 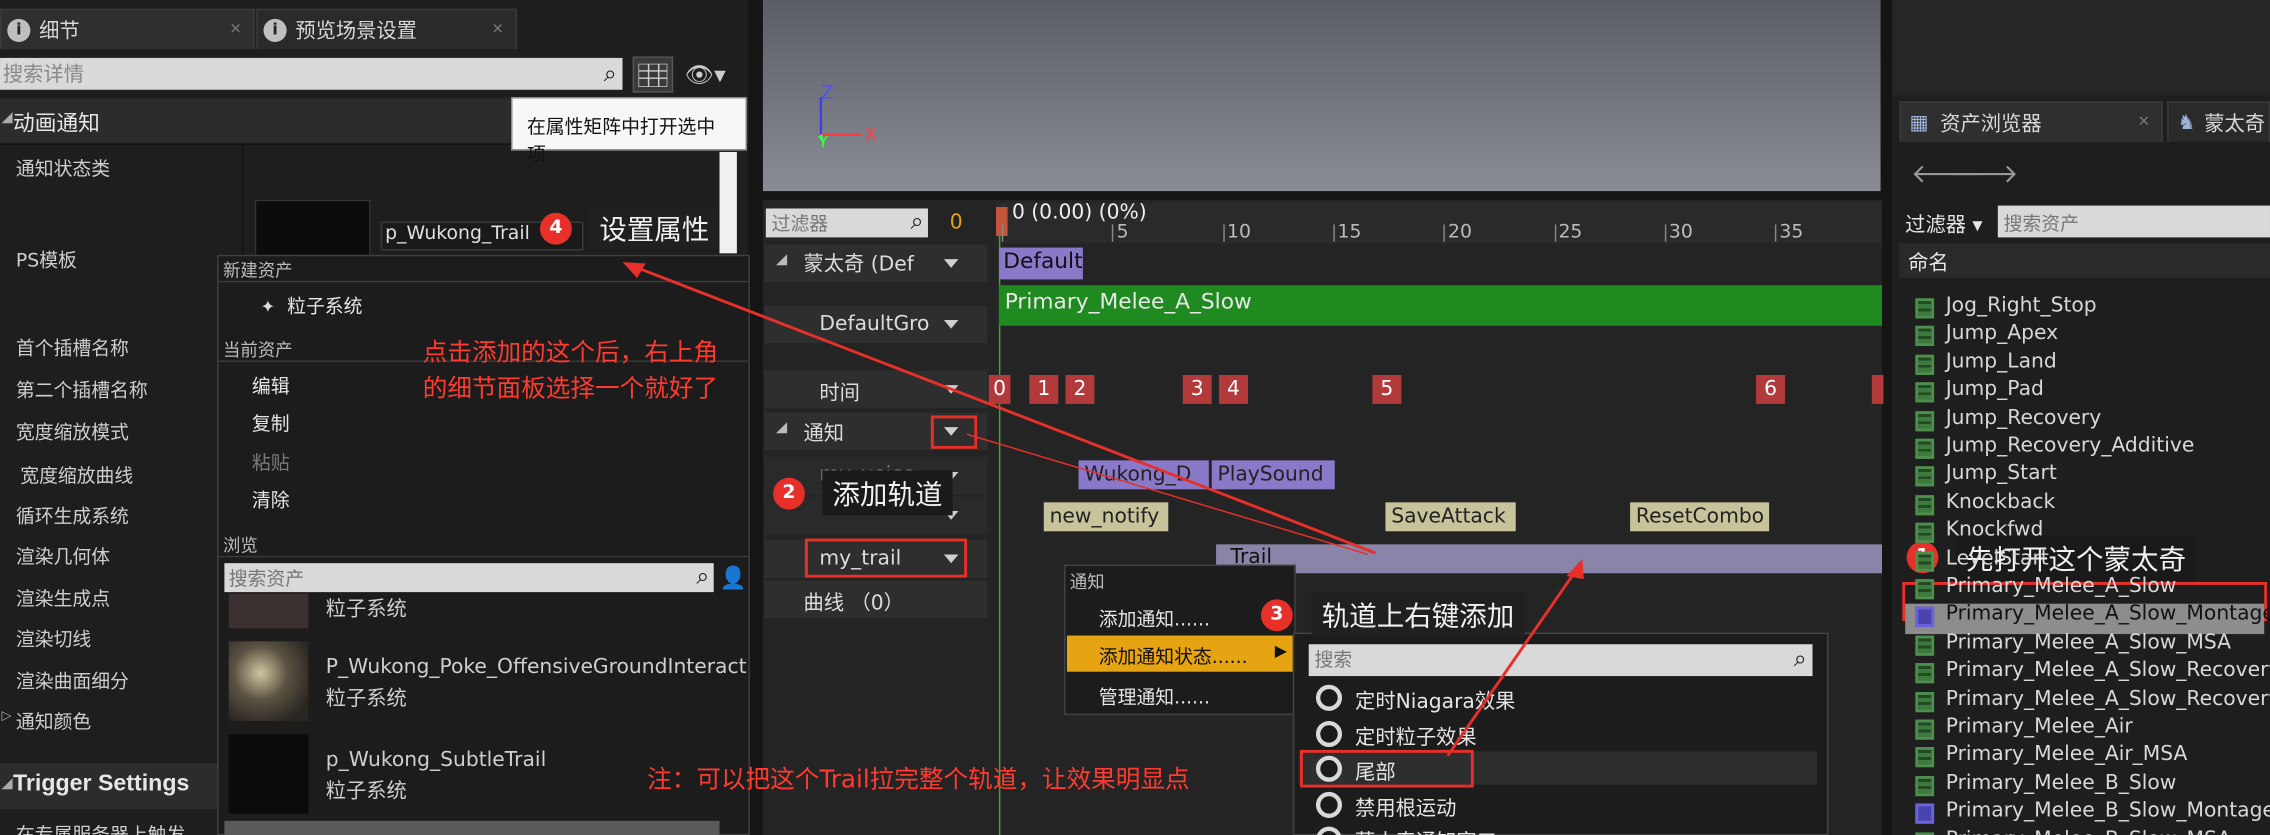 I want to click on note-click-added: 点击添加的这个后，右上角 的细节面板选择一个就好了, so click(x=570, y=372).